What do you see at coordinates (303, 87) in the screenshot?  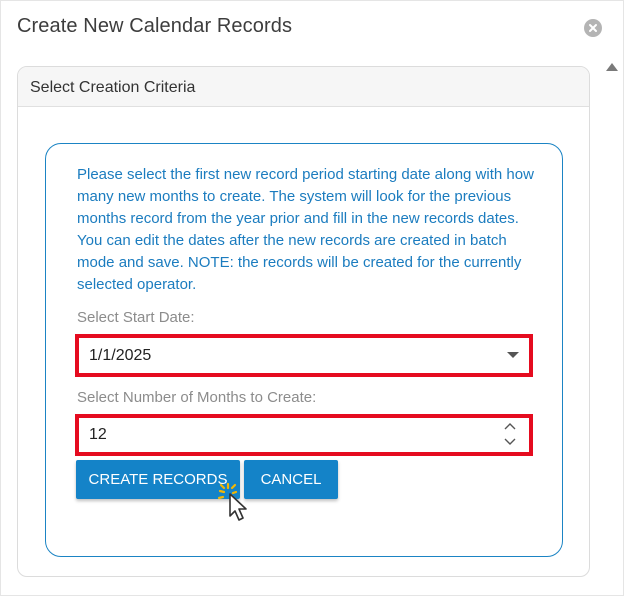 I see `panel-header: Select Creation Criteria` at bounding box center [303, 87].